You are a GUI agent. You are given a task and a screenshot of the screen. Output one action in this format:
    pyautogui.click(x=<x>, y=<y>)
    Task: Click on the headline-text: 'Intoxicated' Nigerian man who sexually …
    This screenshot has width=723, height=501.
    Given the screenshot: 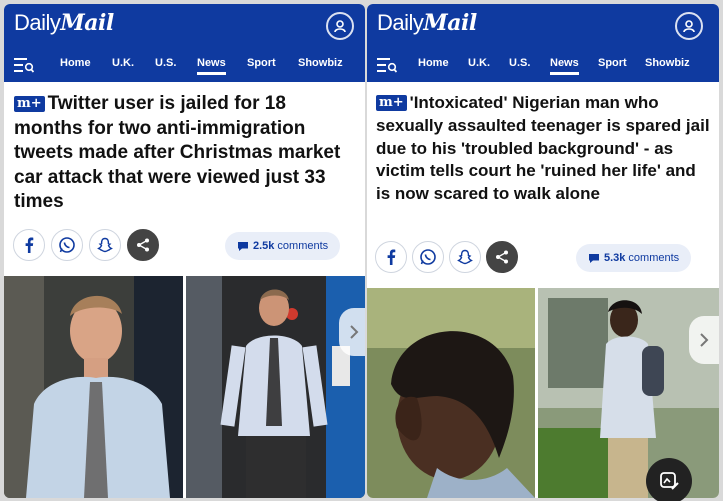 What is the action you would take?
    pyautogui.click(x=543, y=148)
    